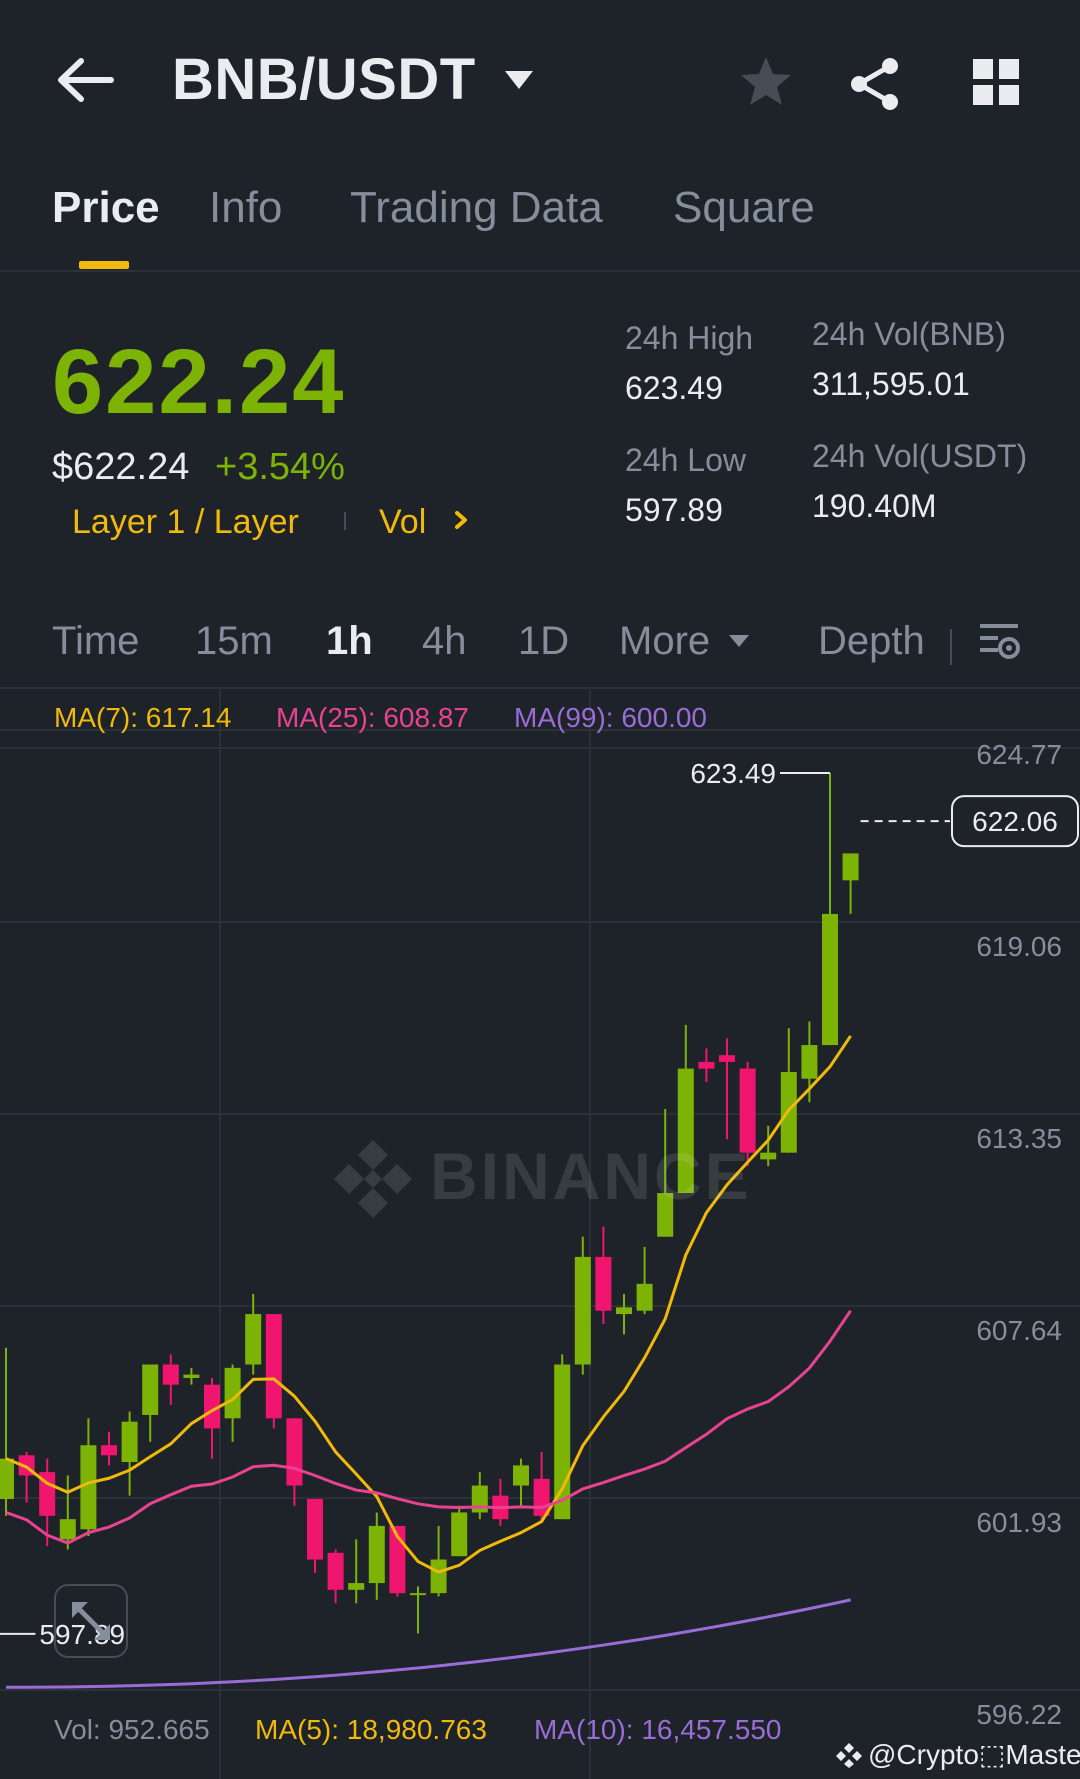 The image size is (1080, 1779). I want to click on high-marker-label: 623.49, so click(733, 773).